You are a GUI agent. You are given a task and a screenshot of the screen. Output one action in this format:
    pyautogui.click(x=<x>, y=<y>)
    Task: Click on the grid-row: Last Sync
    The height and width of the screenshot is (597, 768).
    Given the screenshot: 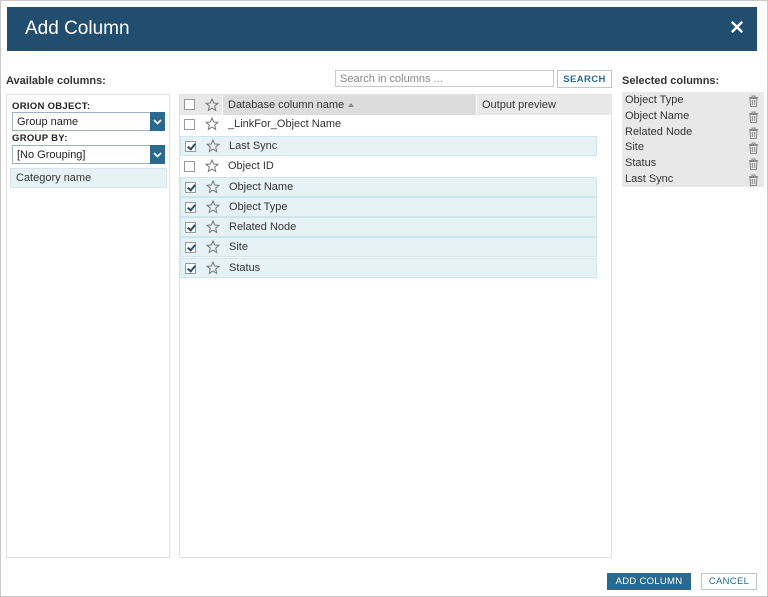 What is the action you would take?
    pyautogui.click(x=388, y=146)
    